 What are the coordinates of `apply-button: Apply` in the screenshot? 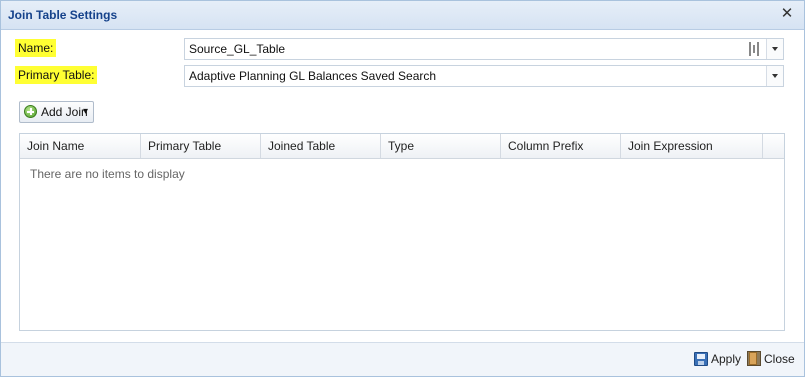 It's located at (718, 359).